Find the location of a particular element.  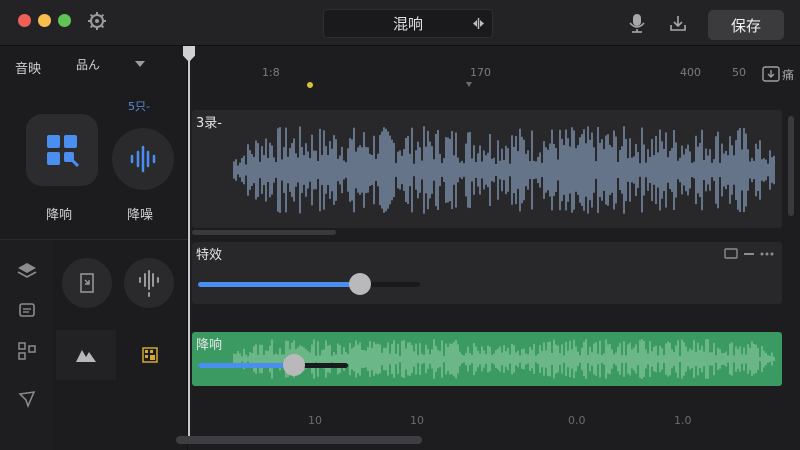

noise-track-title: 降响 is located at coordinates (209, 345).